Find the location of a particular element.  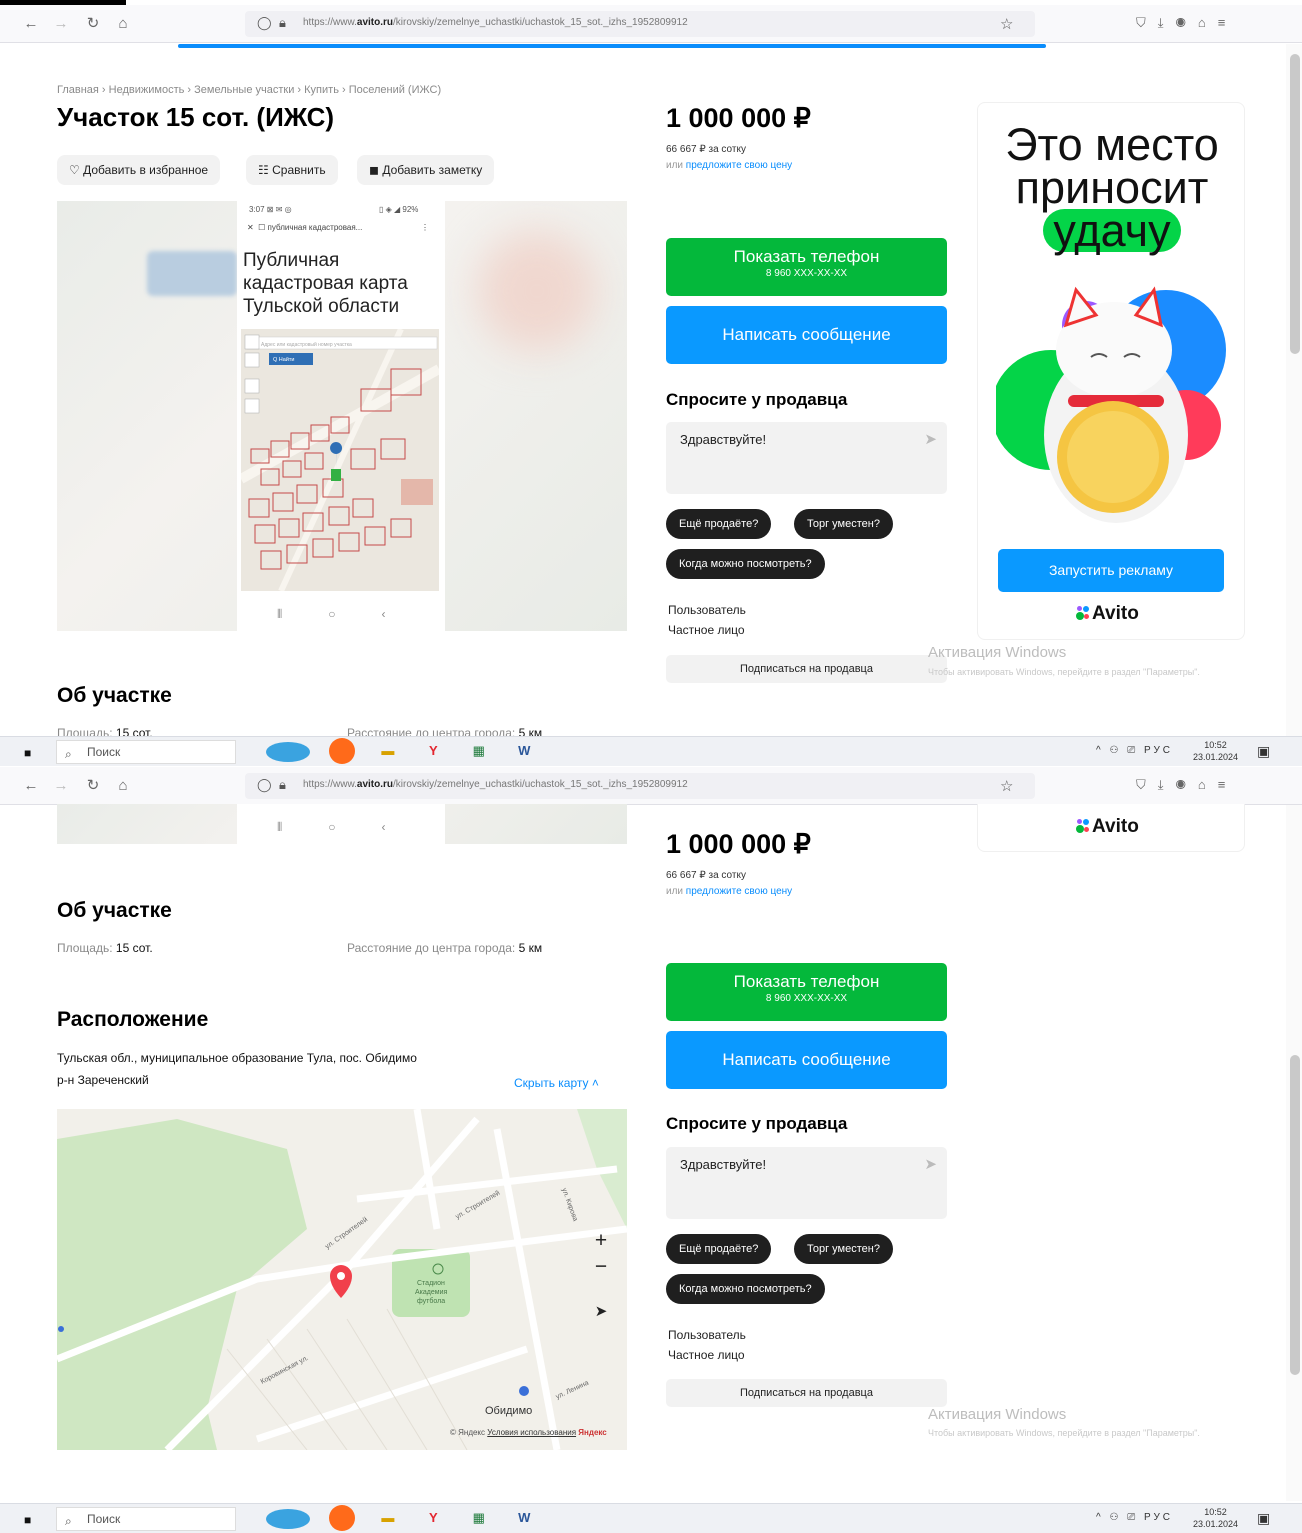

breadcrumb-item: Поселений (ИЖС) is located at coordinates (395, 90).